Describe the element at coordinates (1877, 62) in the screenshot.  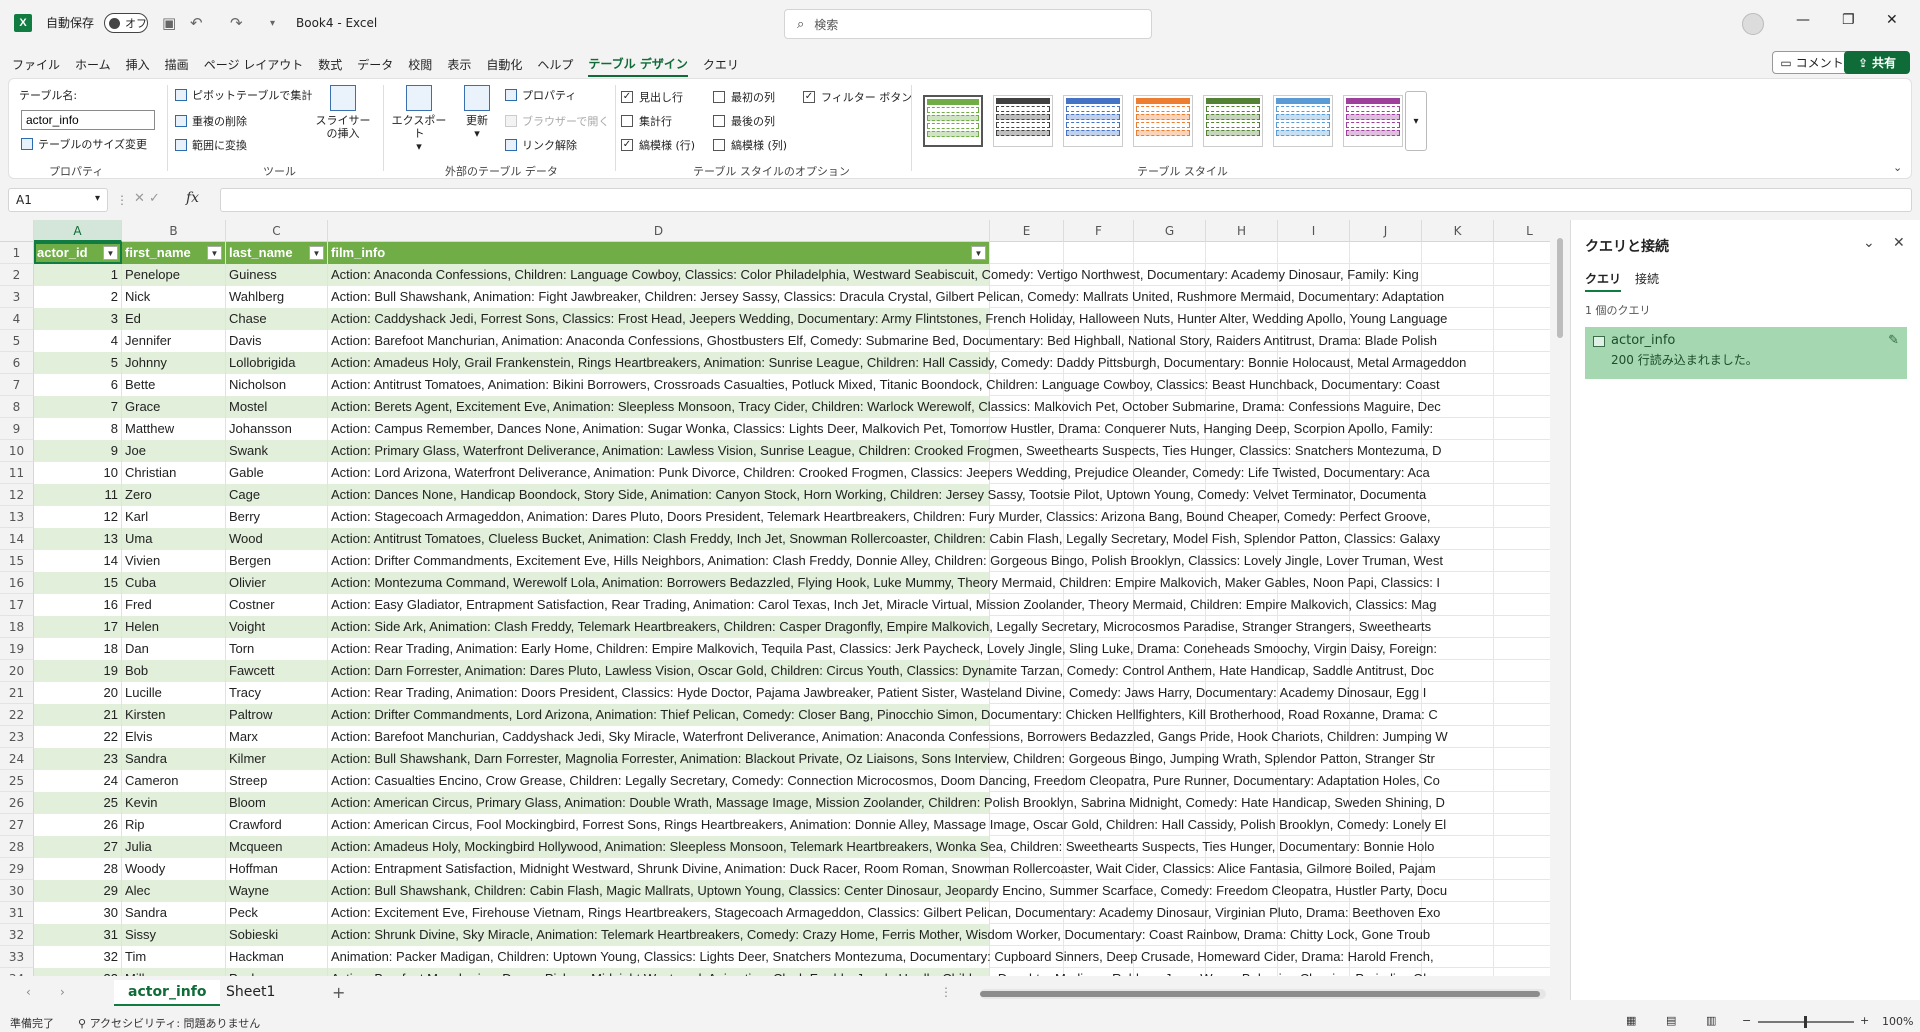
I see `share-button: ⇪ 共有` at that location.